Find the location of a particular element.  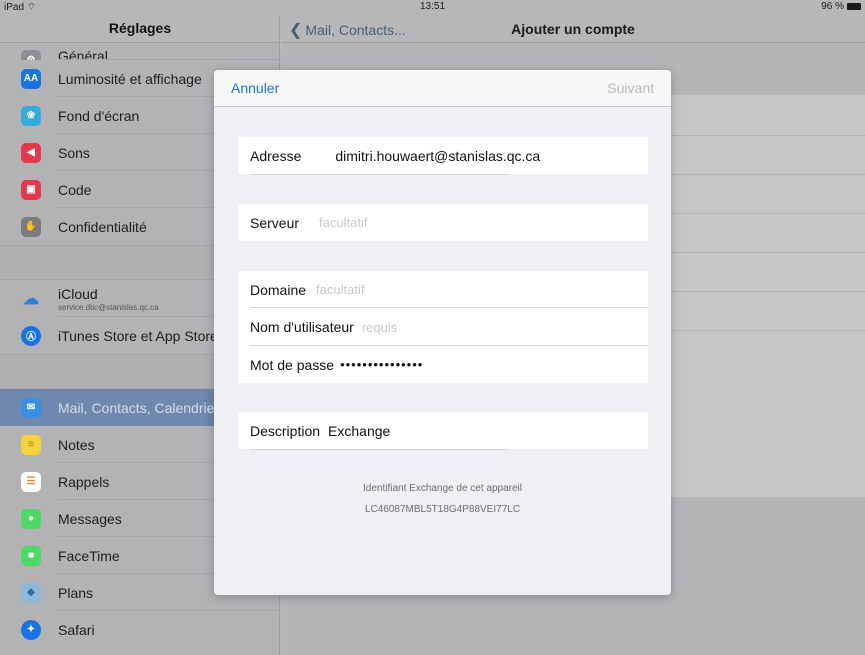

domain-field: Domaine facultatif is located at coordinates (443, 289).